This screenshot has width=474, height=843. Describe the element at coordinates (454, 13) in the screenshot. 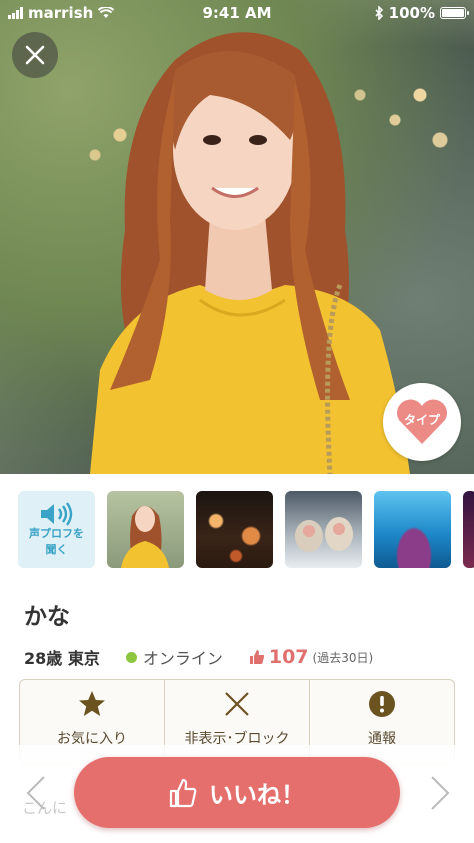

I see `battery-icon` at that location.